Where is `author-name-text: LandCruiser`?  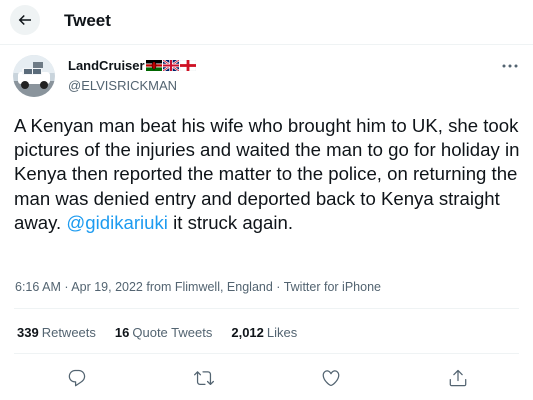 author-name-text: LandCruiser is located at coordinates (106, 65).